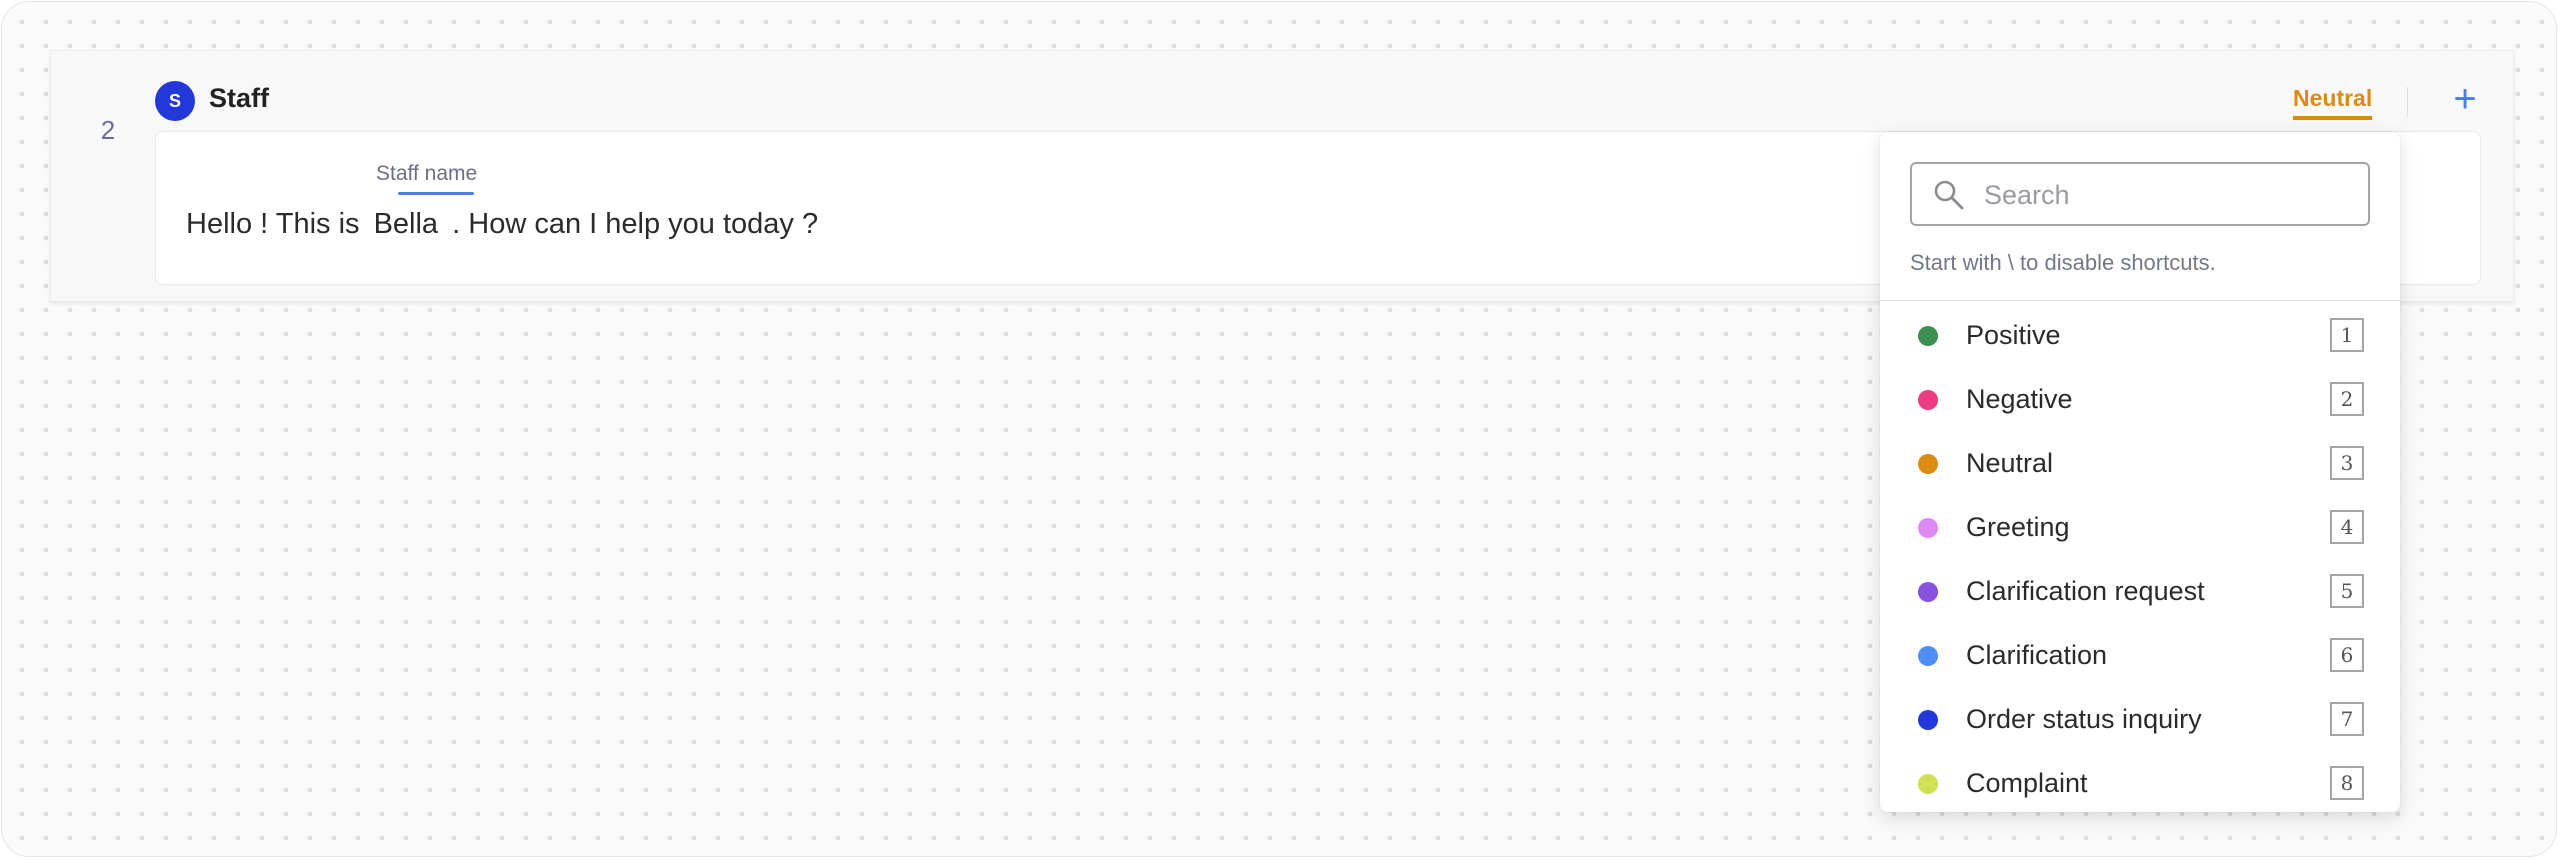 This screenshot has width=2560, height=860. What do you see at coordinates (2140, 398) in the screenshot?
I see `option-negative: Negative 2` at bounding box center [2140, 398].